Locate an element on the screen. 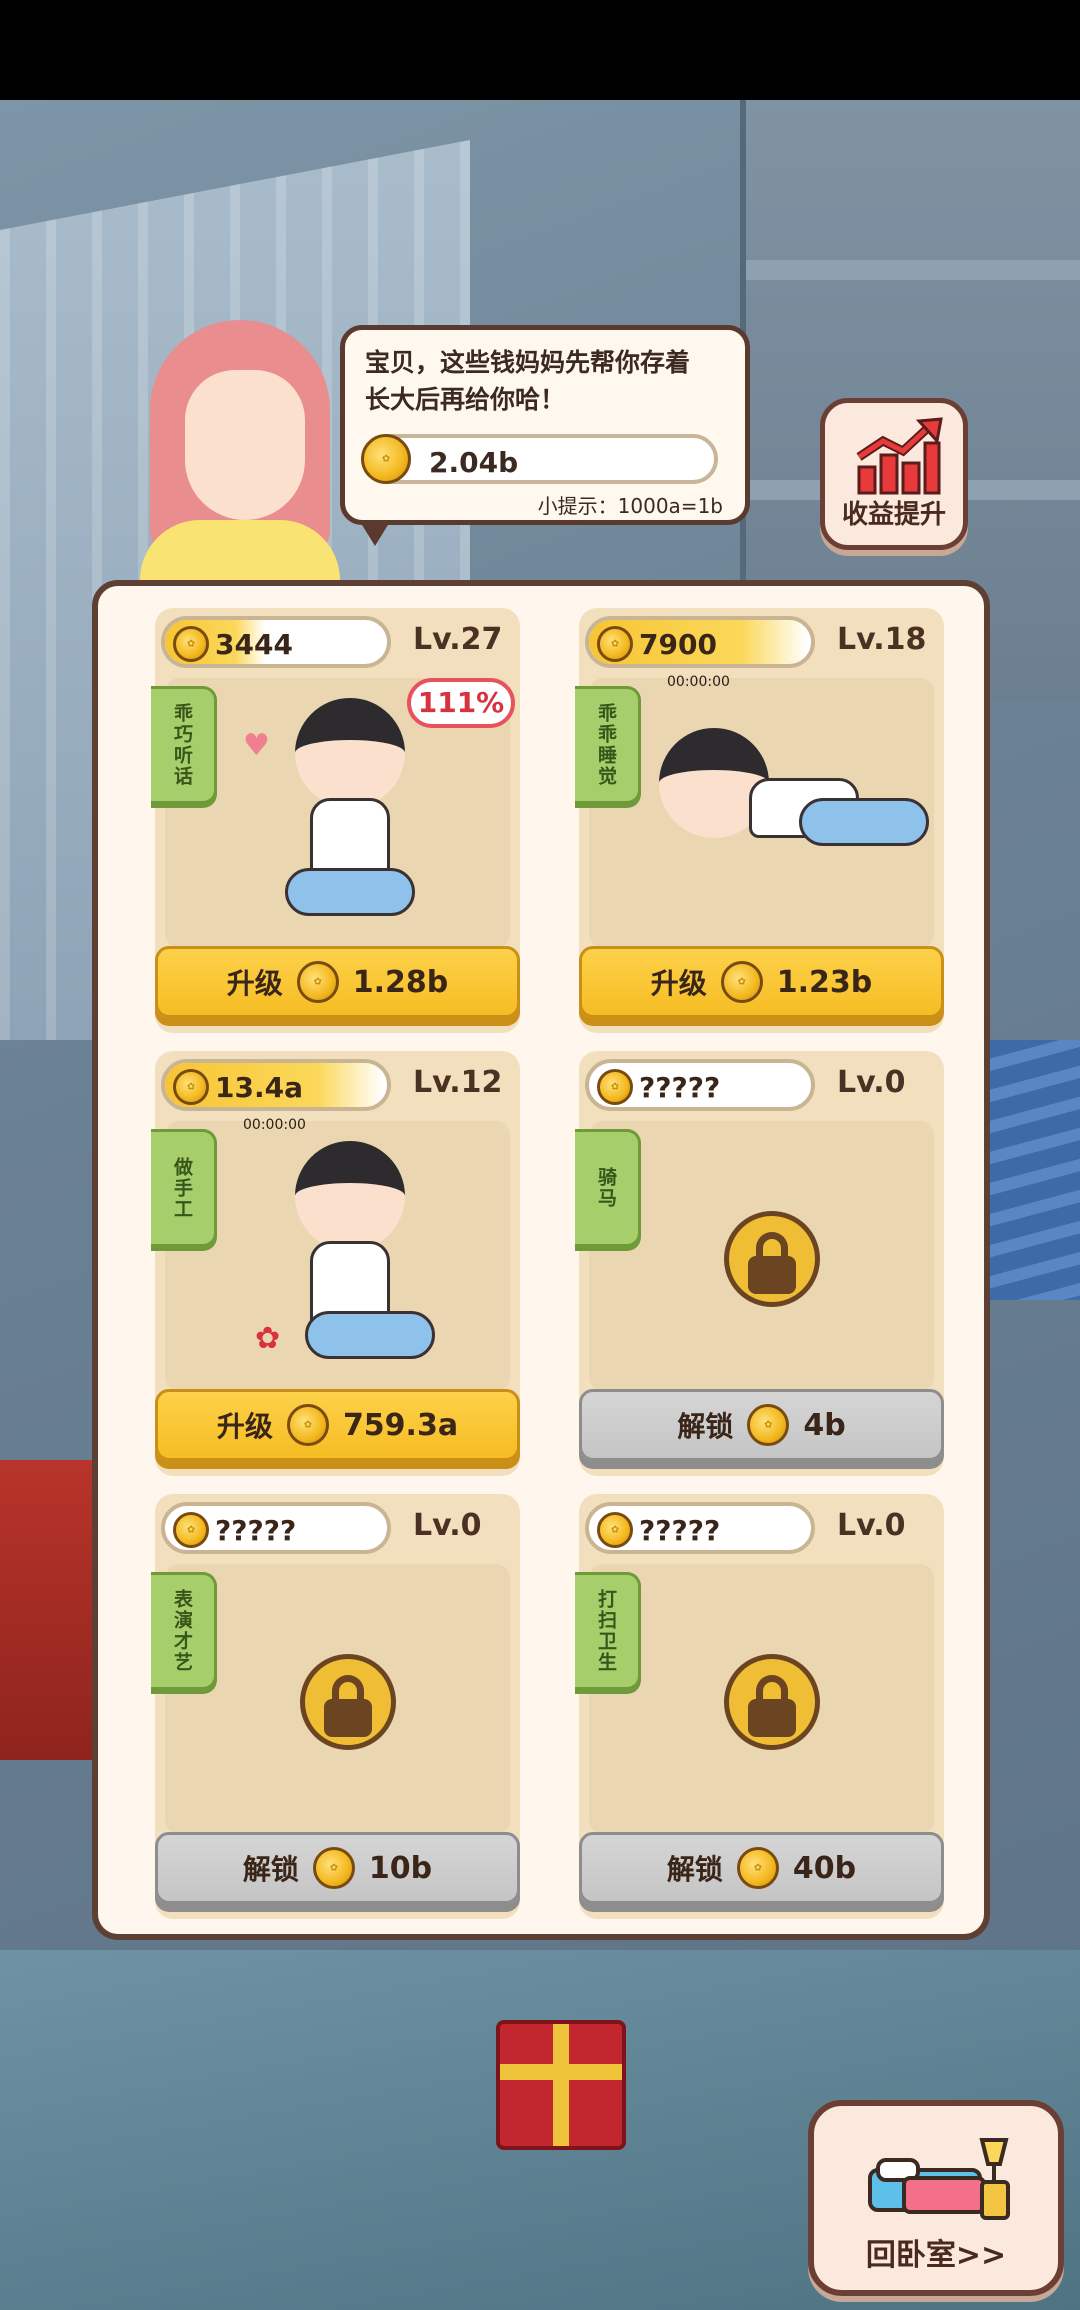  rose-icon: ✿ is located at coordinates (268, 1338).